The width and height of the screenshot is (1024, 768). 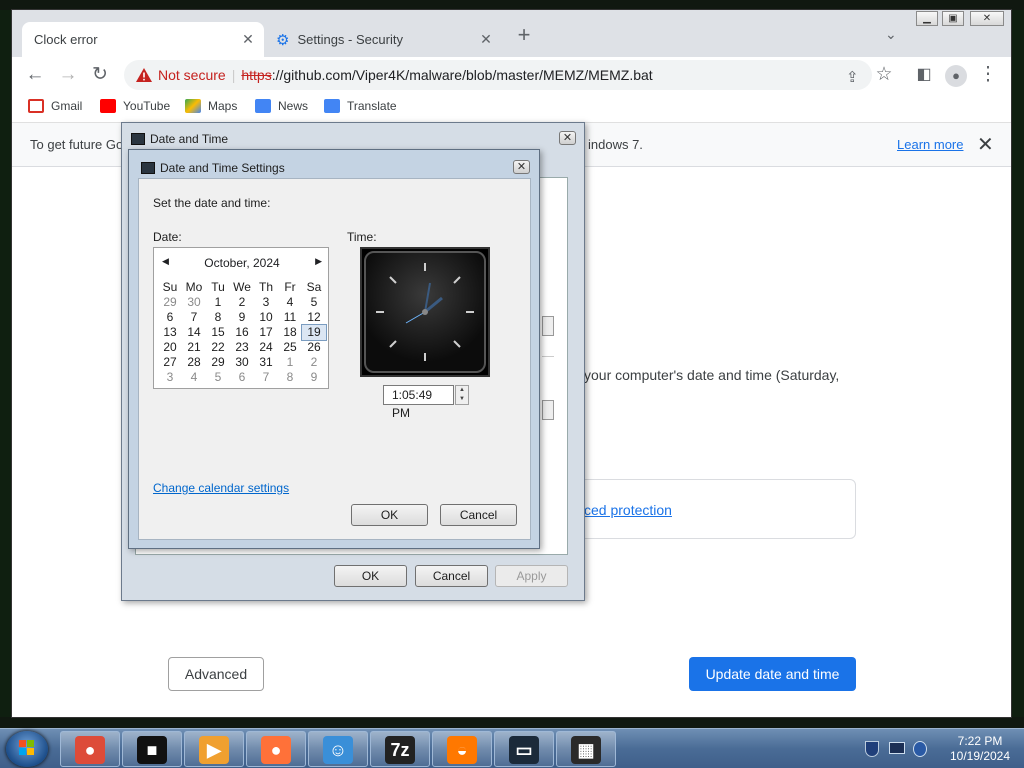 What do you see at coordinates (100, 75) in the screenshot?
I see `reload-icon: ↻` at bounding box center [100, 75].